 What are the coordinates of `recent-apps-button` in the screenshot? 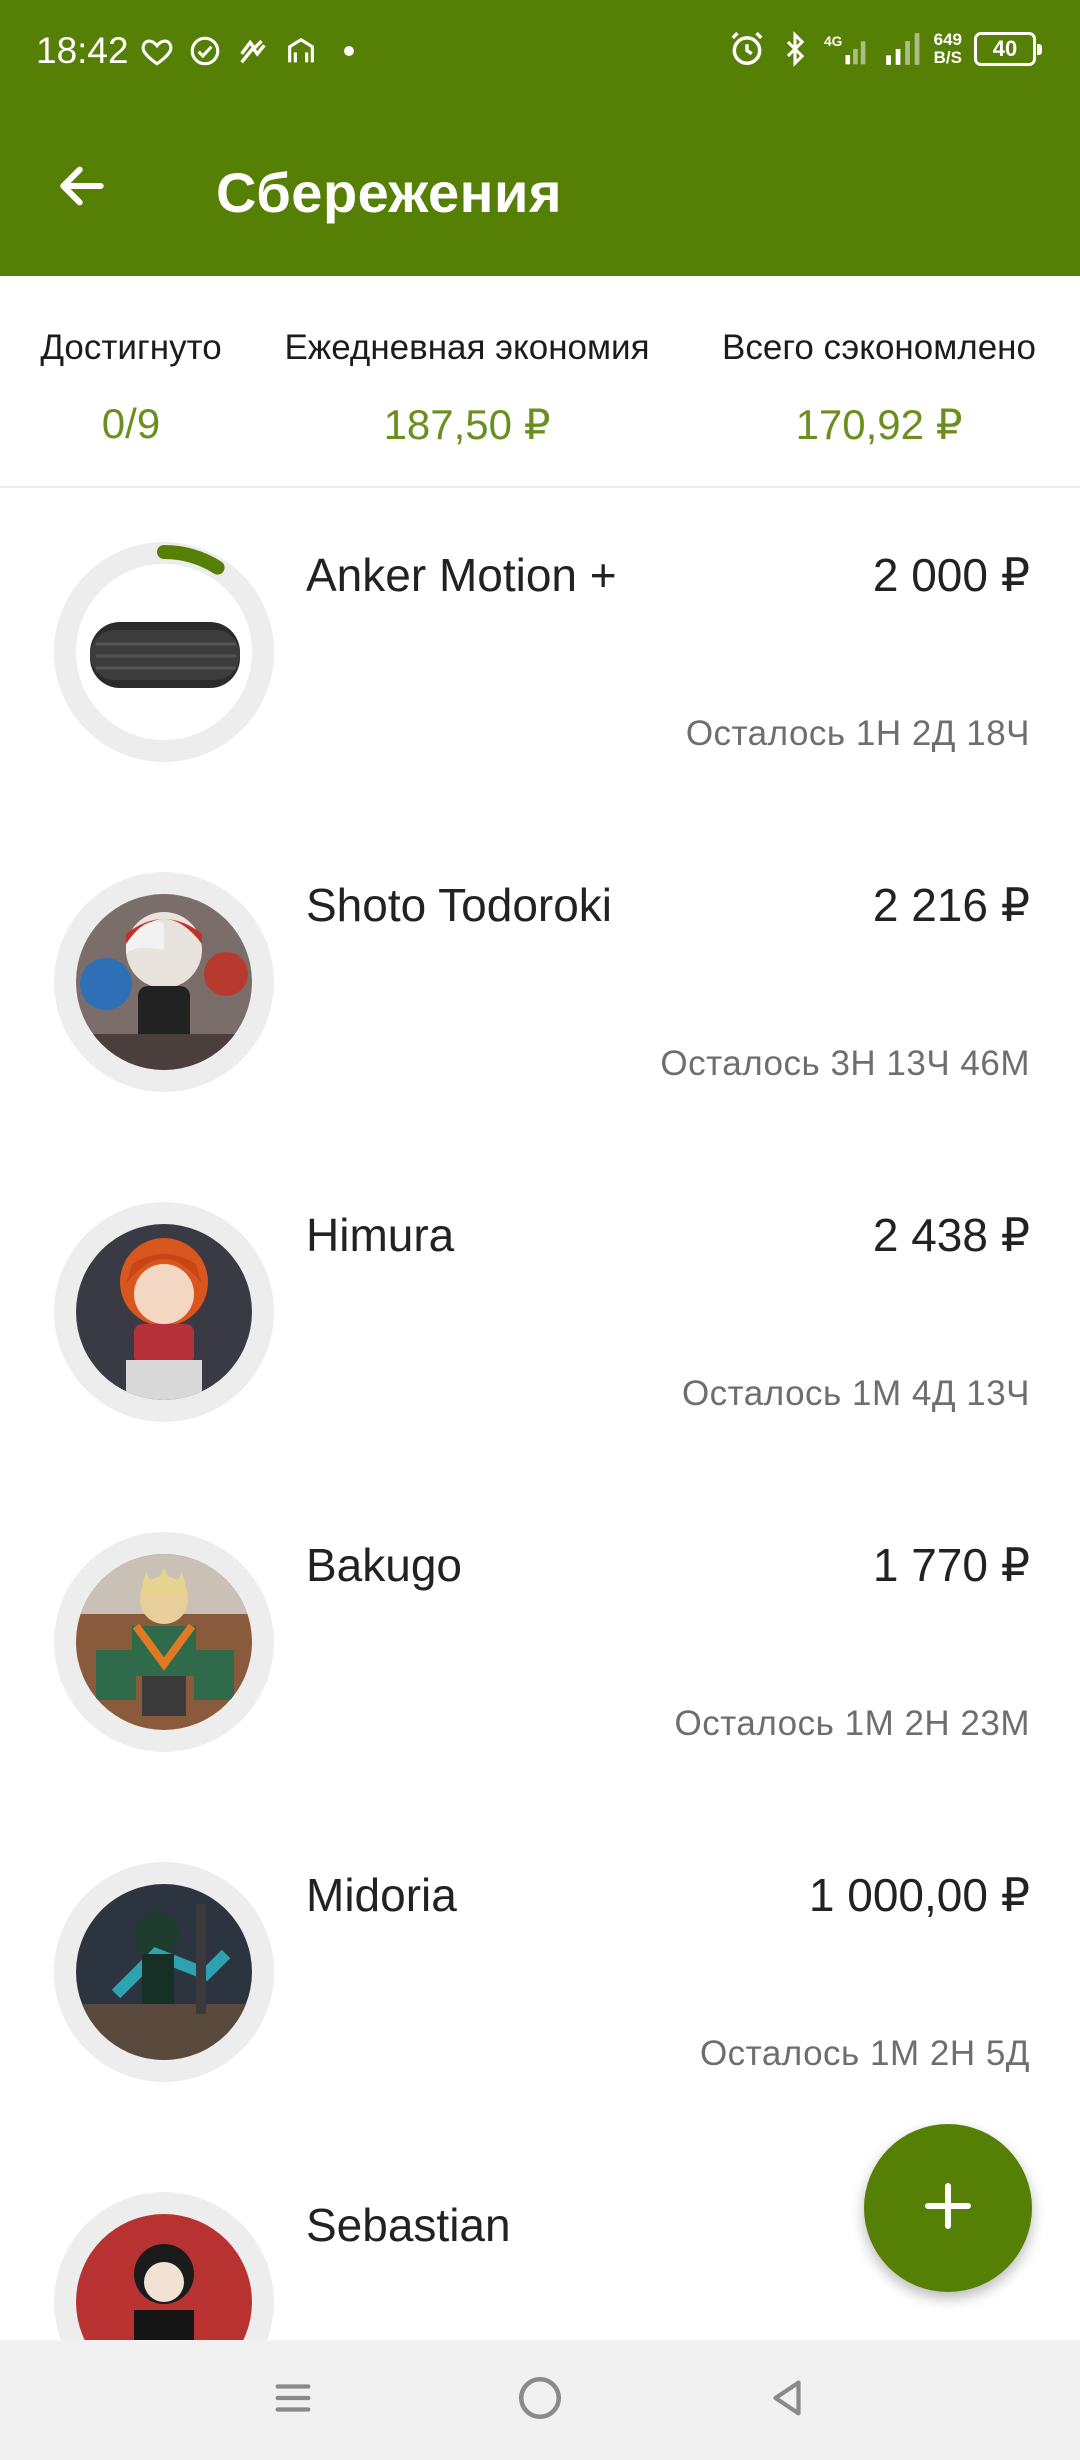 It's located at (293, 2400).